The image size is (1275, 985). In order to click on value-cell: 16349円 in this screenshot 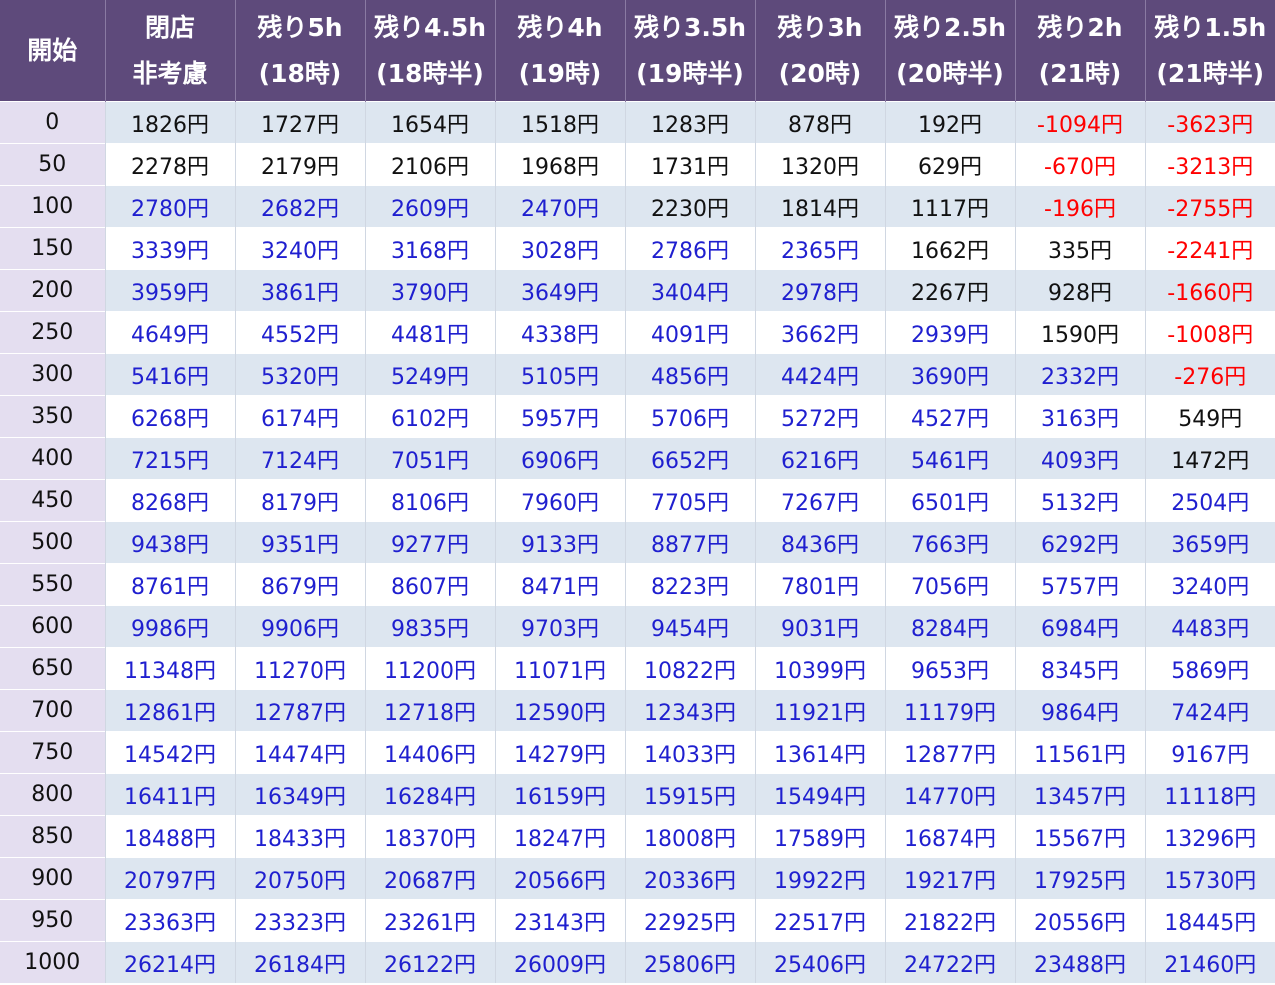, I will do `click(299, 794)`.